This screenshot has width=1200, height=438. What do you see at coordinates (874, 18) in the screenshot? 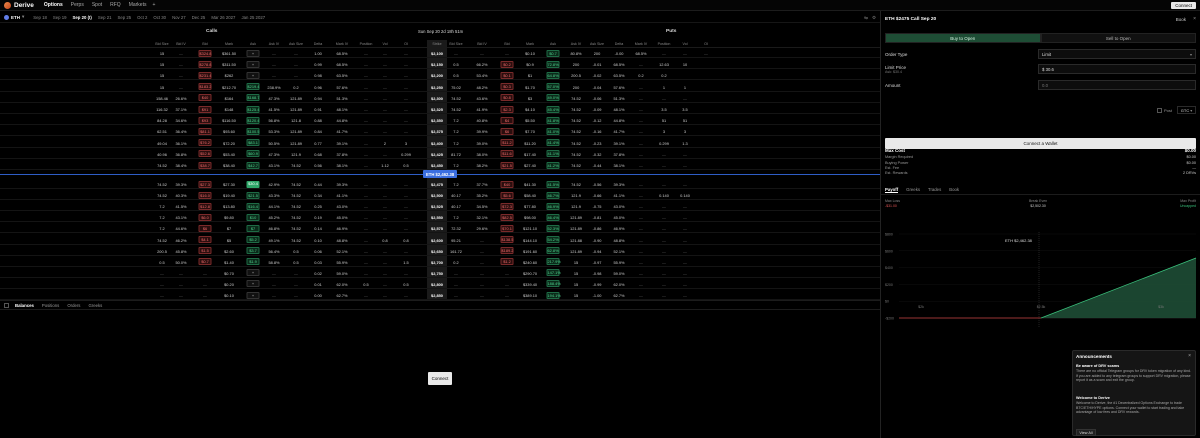
I see `settings-icon: ⚙` at bounding box center [874, 18].